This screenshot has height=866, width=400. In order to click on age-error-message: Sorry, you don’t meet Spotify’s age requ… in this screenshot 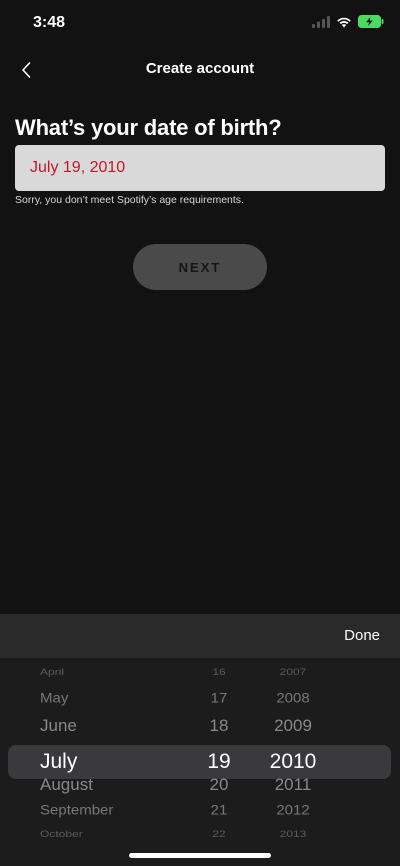, I will do `click(129, 200)`.